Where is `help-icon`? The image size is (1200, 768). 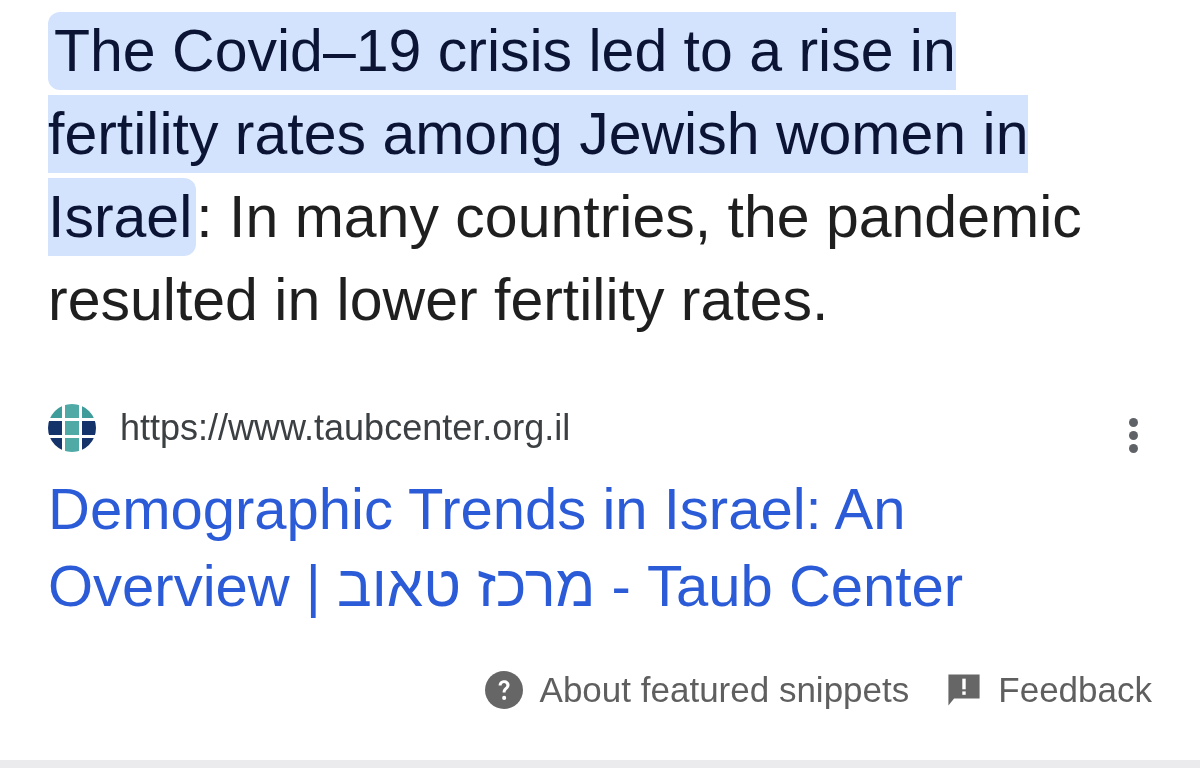 help-icon is located at coordinates (503, 689).